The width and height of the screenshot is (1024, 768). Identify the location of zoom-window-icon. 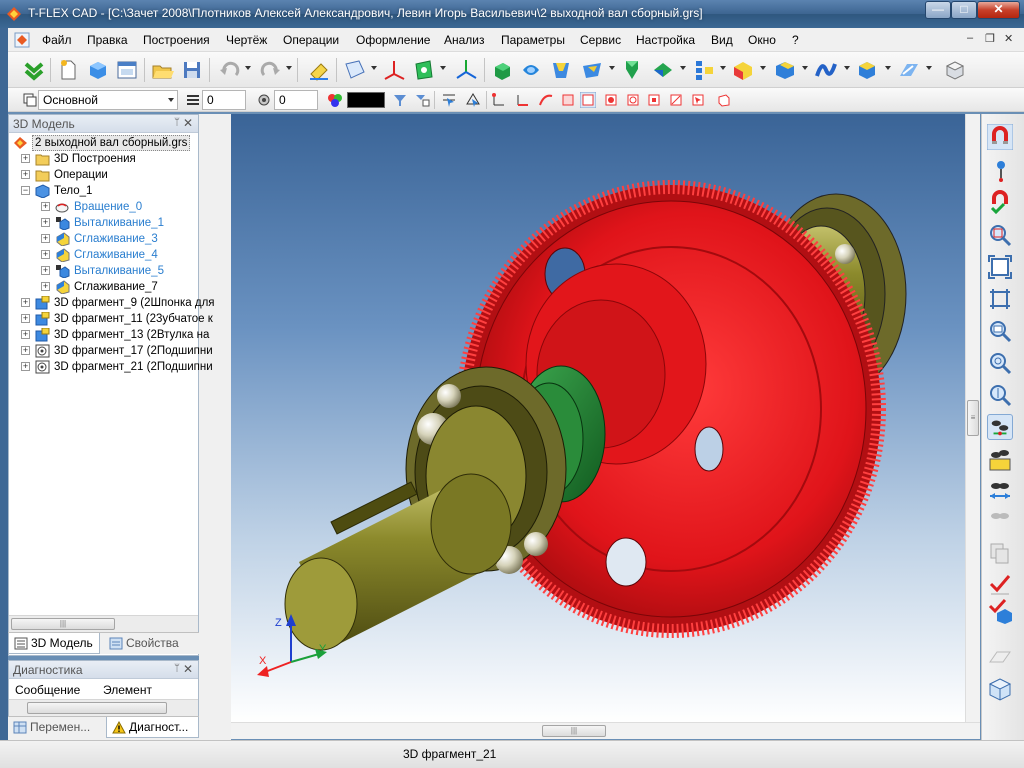
(1000, 235).